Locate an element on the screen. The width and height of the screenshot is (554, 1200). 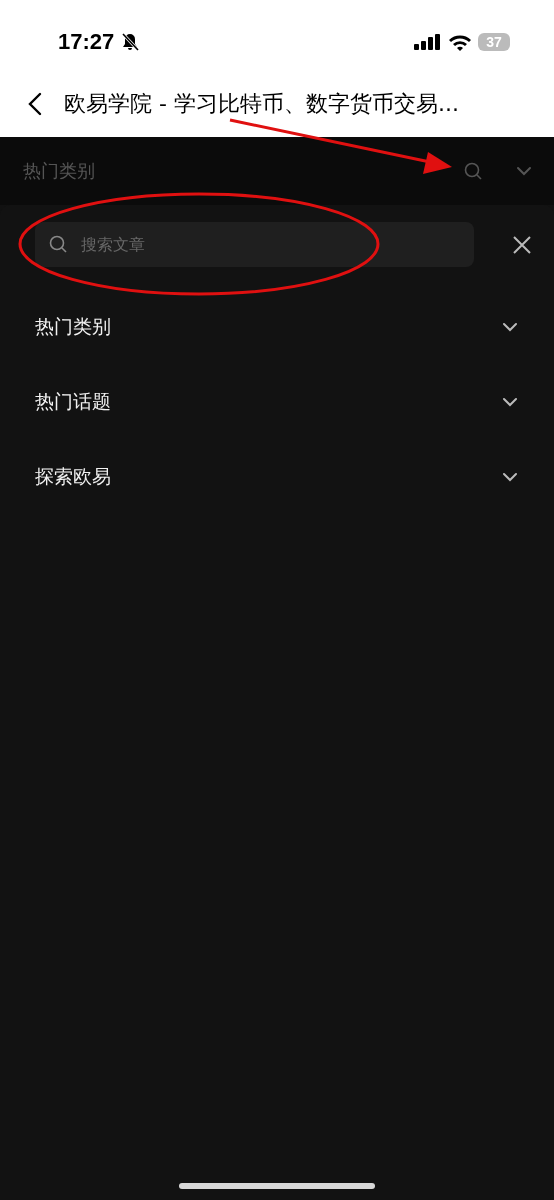
section-label: 探索欧易 is located at coordinates (73, 476).